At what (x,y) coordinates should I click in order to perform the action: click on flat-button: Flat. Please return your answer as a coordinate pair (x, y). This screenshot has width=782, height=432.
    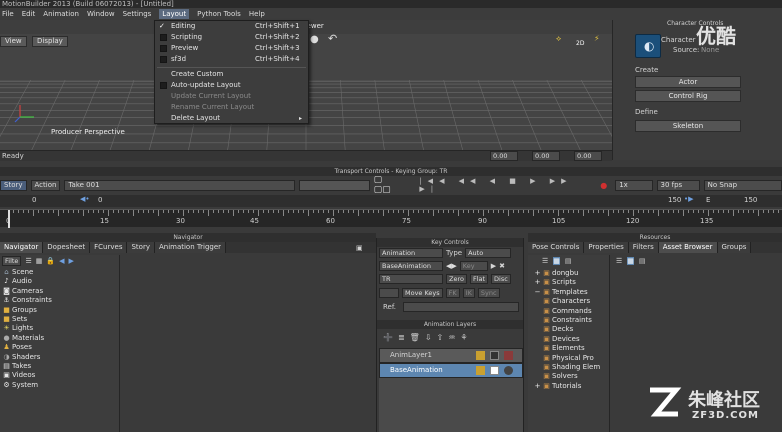
    Looking at the image, I should click on (479, 279).